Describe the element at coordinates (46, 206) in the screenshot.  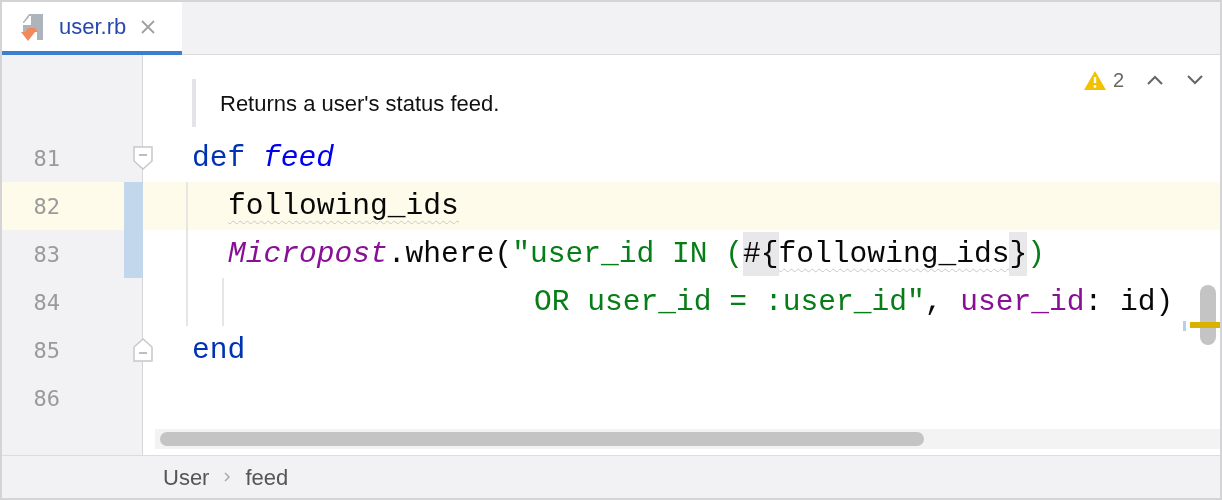
I see `line-number: 82` at that location.